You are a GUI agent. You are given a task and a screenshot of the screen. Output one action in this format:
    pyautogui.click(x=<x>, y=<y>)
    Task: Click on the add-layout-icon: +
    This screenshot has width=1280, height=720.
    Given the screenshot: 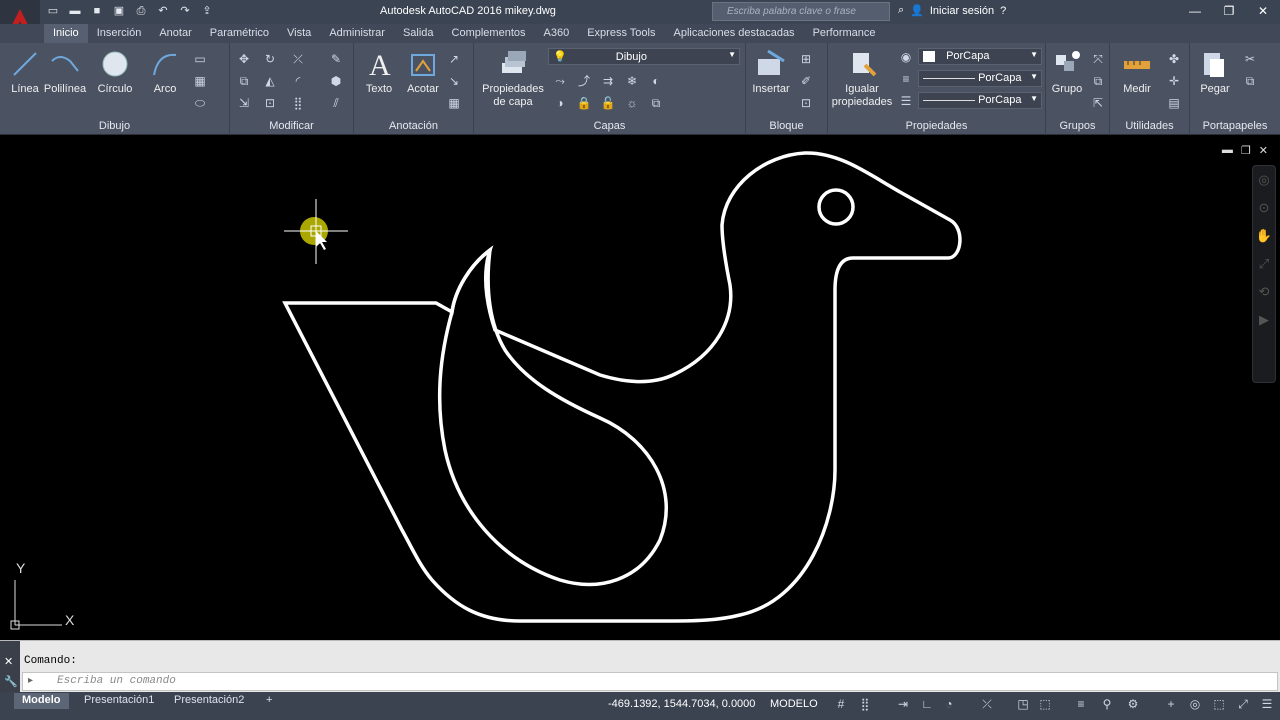 What is the action you would take?
    pyautogui.click(x=269, y=701)
    